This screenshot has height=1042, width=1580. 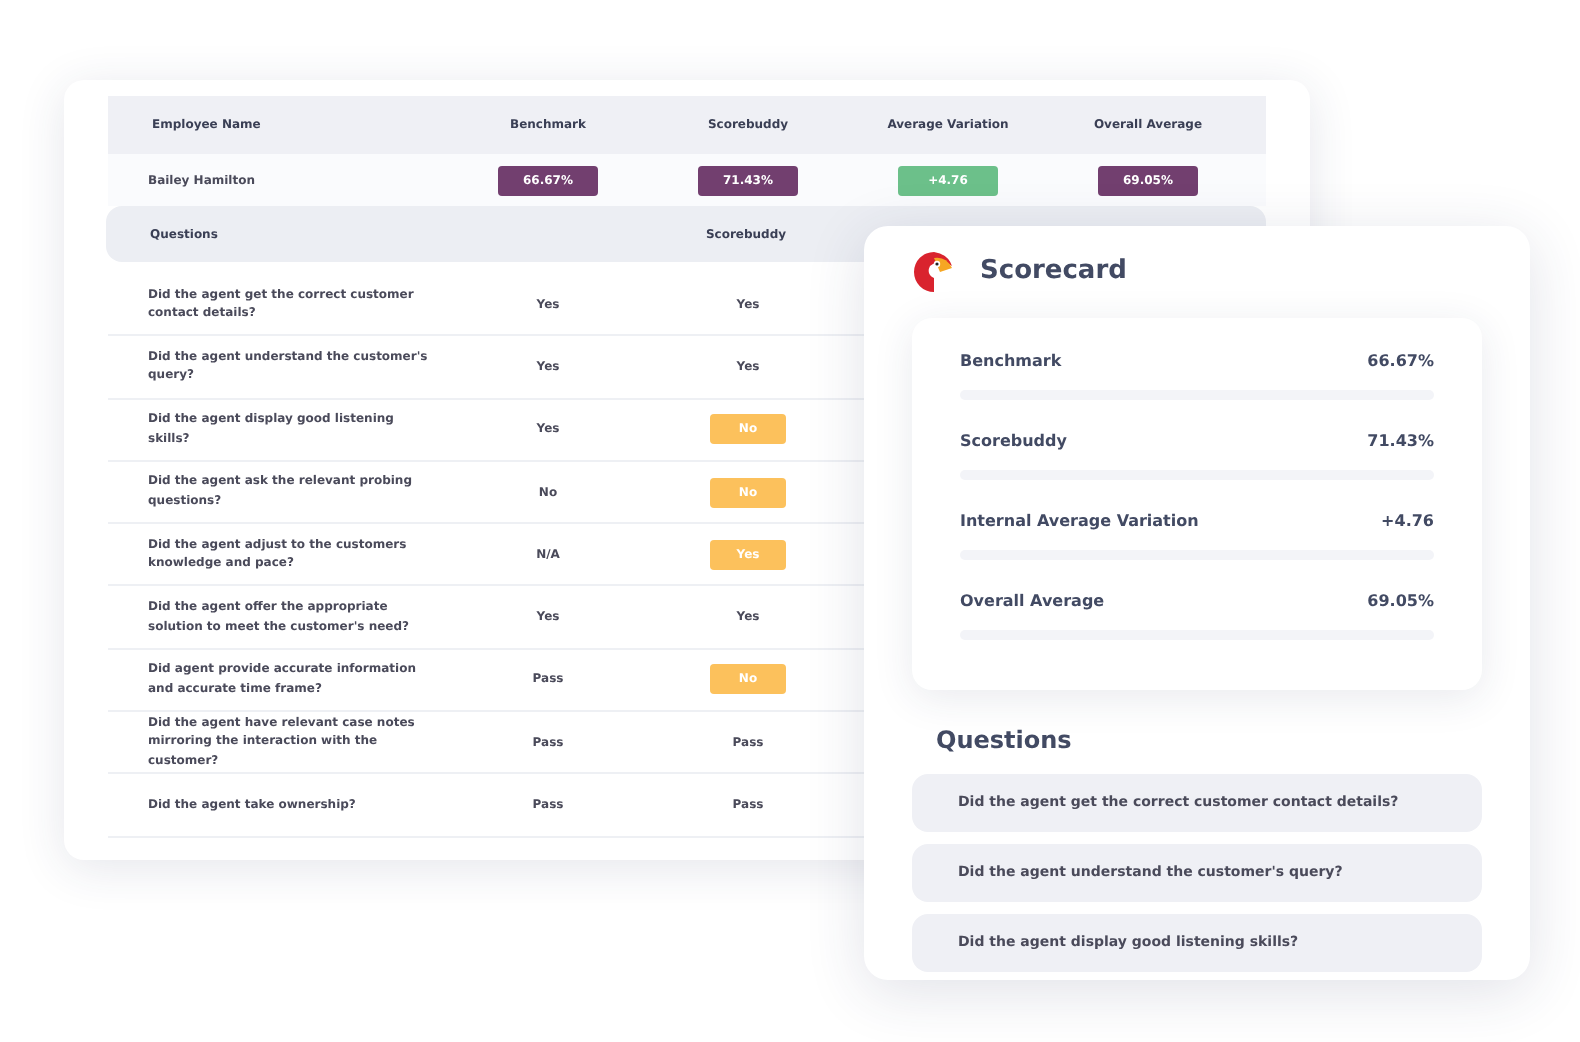 I want to click on questions-heading: Questions, so click(x=1005, y=741).